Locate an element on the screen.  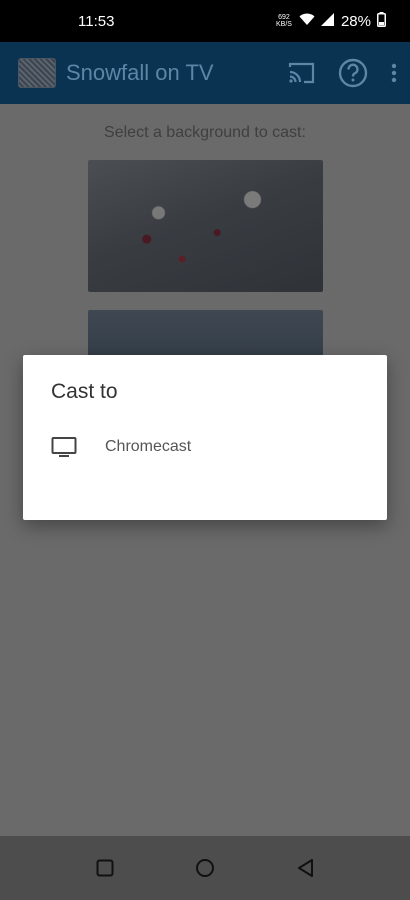
cast-icon is located at coordinates (302, 73).